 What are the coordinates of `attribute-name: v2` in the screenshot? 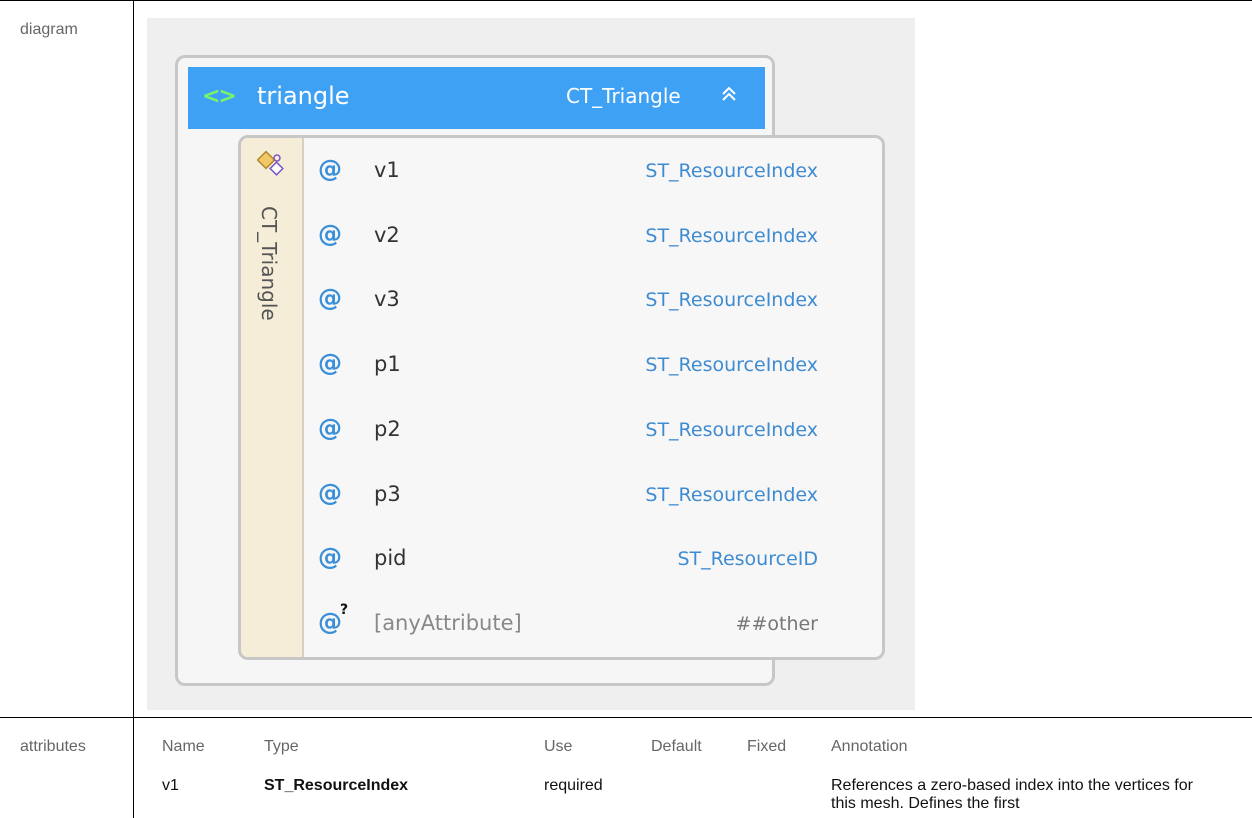 It's located at (387, 234).